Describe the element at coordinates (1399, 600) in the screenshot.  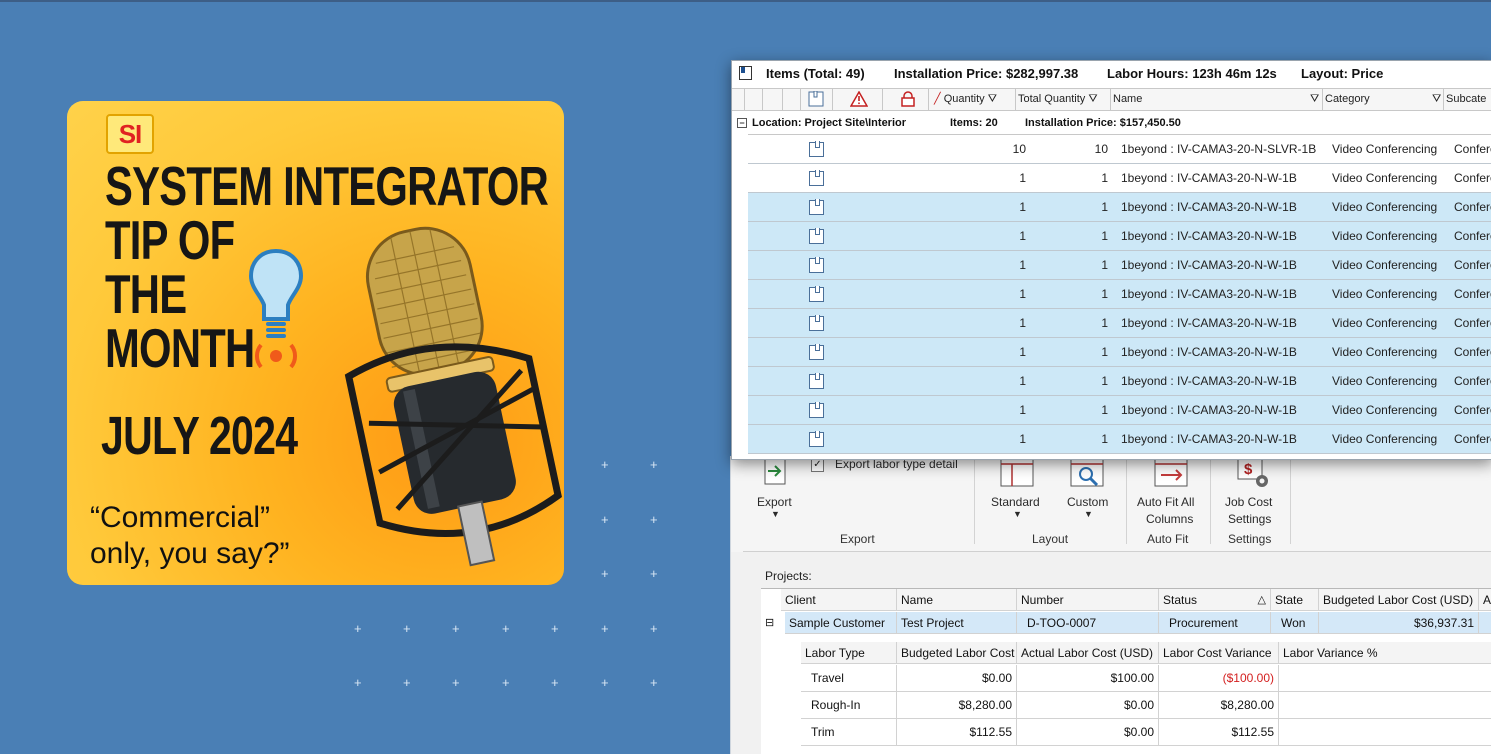
I see `column-header-budgeted: Budgeted Labor Cost (USD)` at that location.